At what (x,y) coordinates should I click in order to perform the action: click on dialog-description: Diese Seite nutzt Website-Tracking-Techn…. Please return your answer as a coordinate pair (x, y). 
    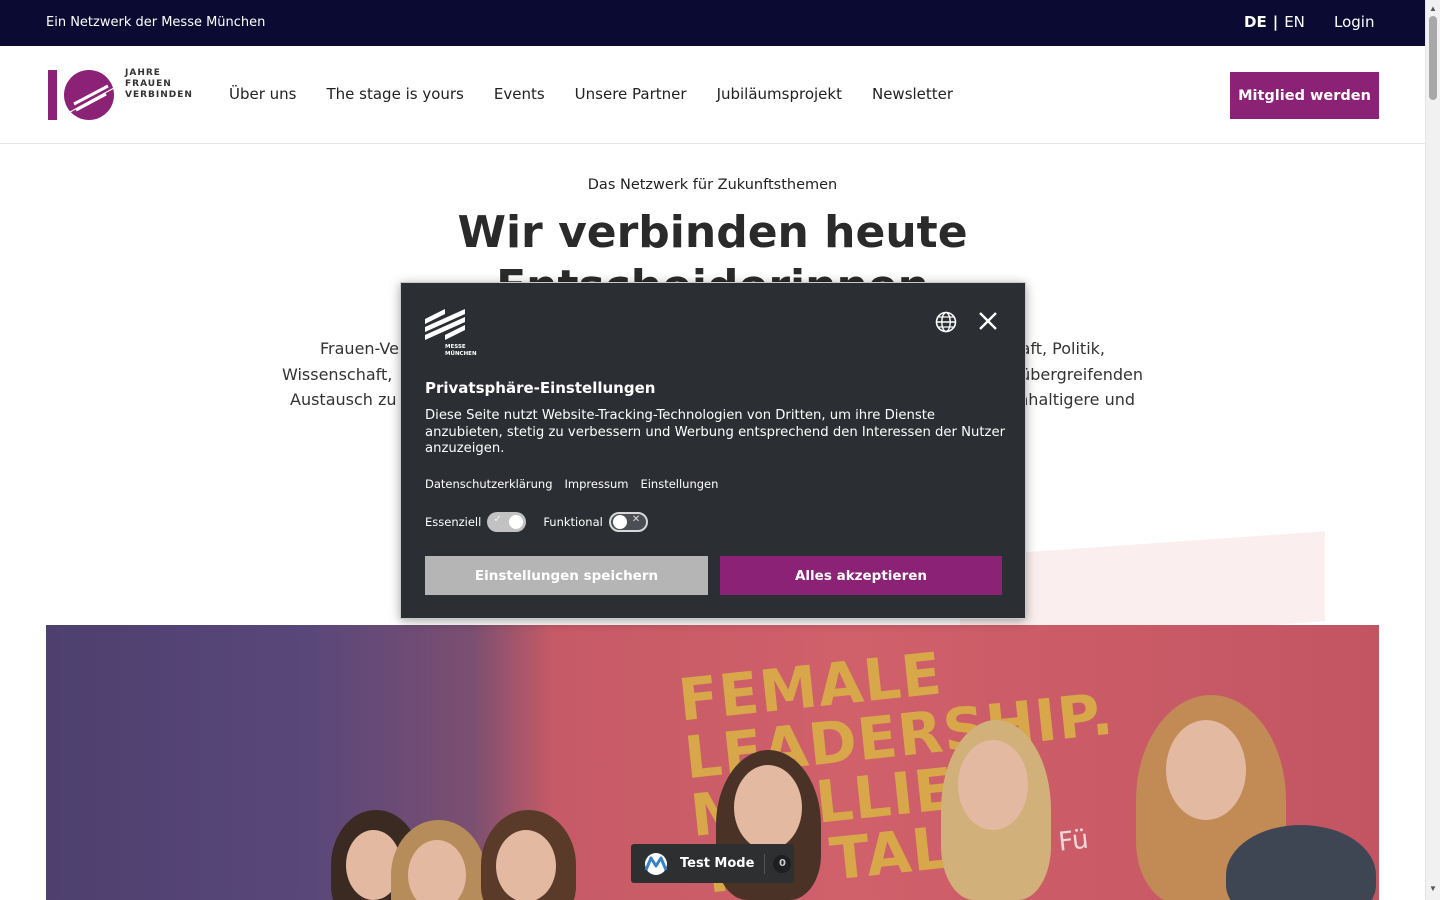
    Looking at the image, I should click on (715, 432).